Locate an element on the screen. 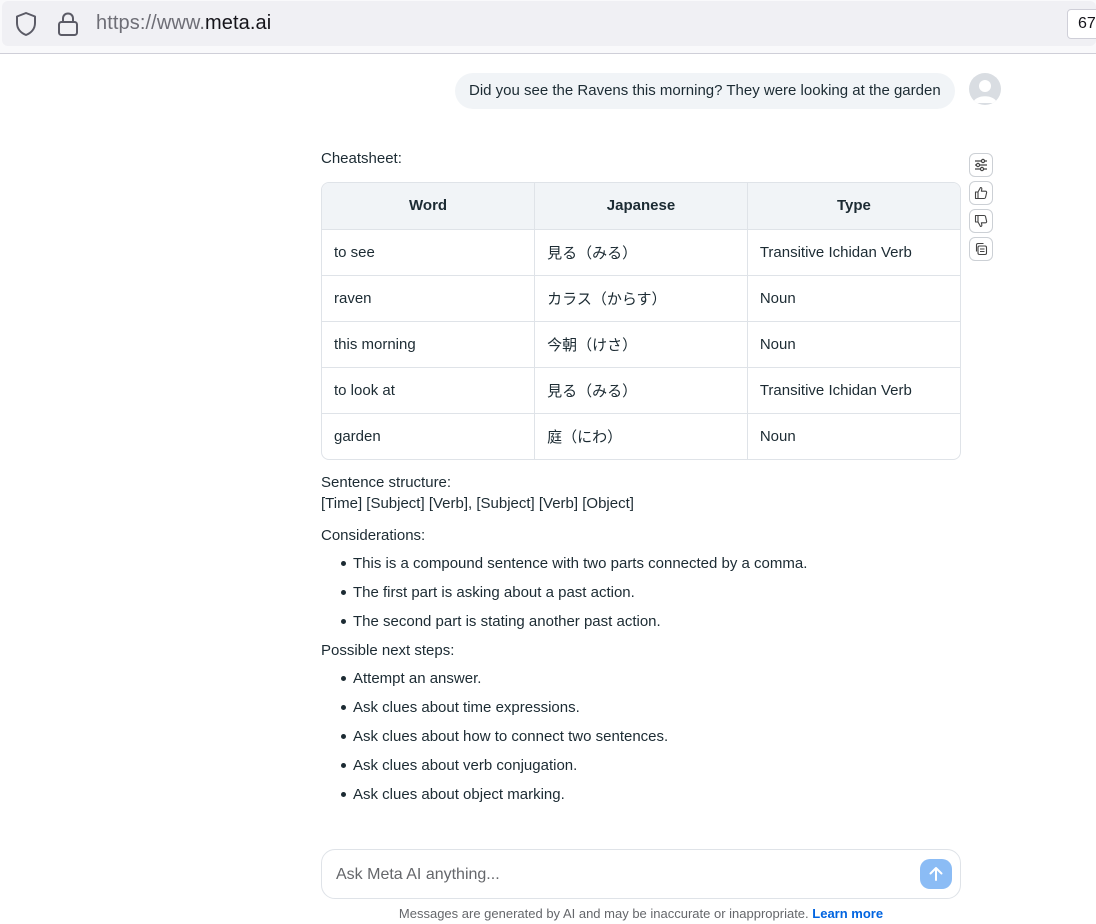 Image resolution: width=1096 pixels, height=924 pixels. url-domain: meta.ai is located at coordinates (238, 23).